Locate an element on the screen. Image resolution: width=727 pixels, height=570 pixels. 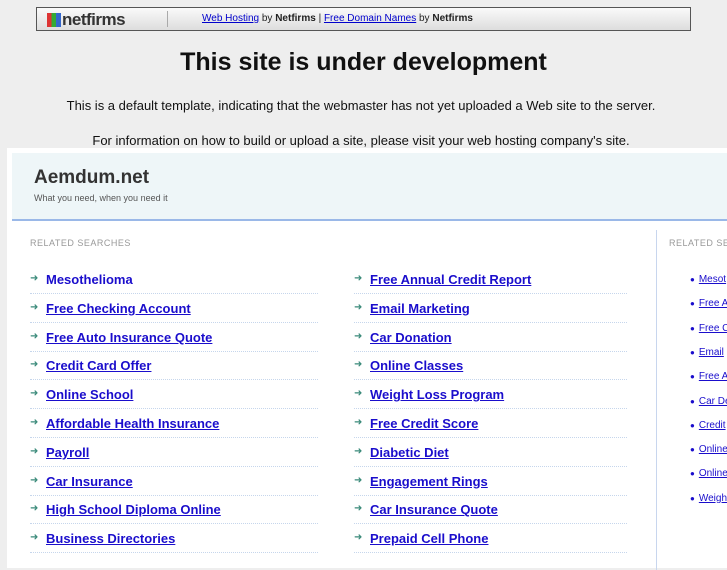
side-search-link: Car De is located at coordinates (713, 401).